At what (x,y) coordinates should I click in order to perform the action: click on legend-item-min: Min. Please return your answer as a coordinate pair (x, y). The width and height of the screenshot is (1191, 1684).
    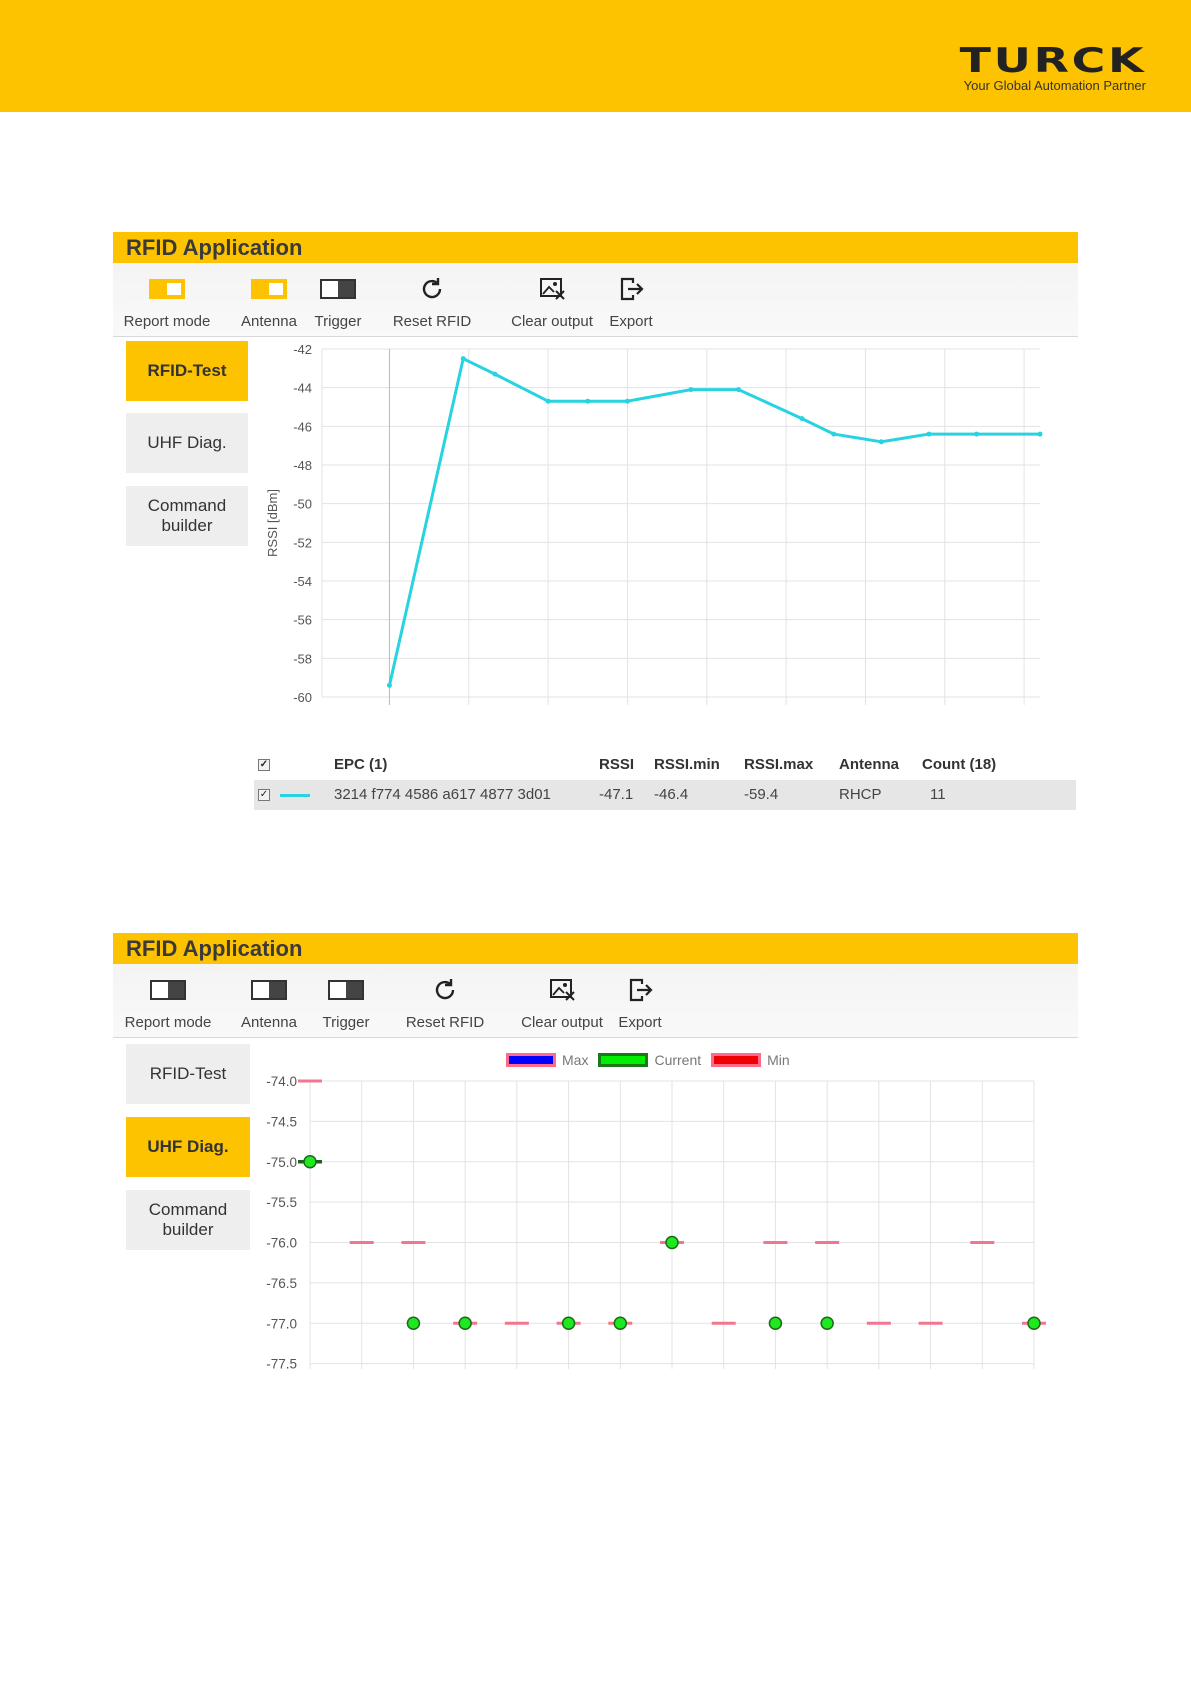
    Looking at the image, I should click on (750, 1060).